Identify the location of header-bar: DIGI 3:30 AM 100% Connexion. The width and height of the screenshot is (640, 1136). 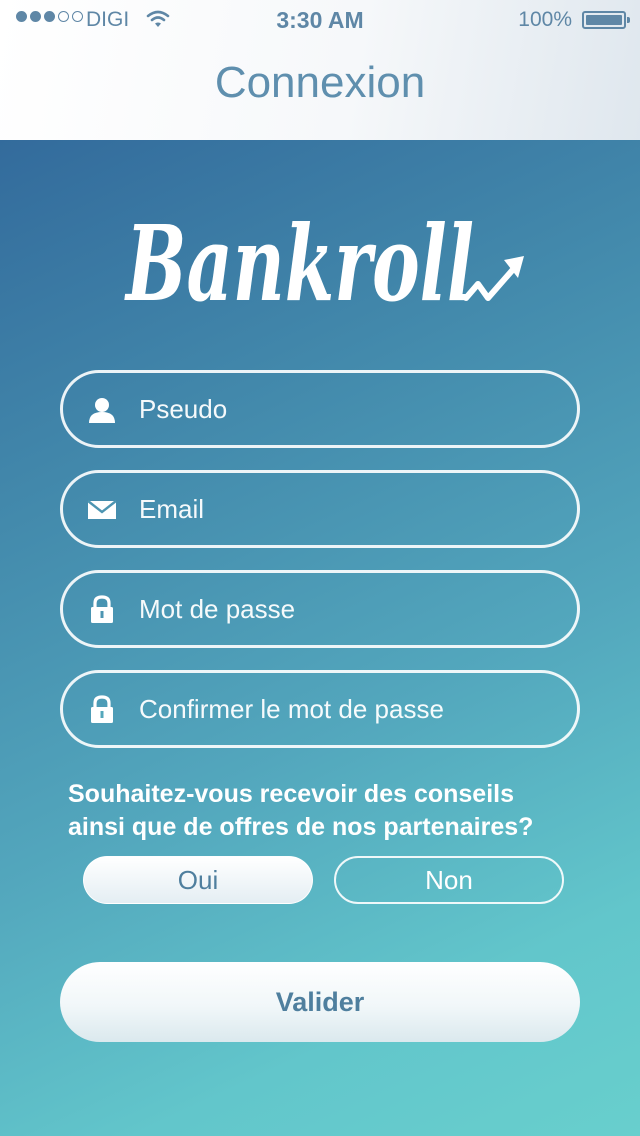
(320, 70).